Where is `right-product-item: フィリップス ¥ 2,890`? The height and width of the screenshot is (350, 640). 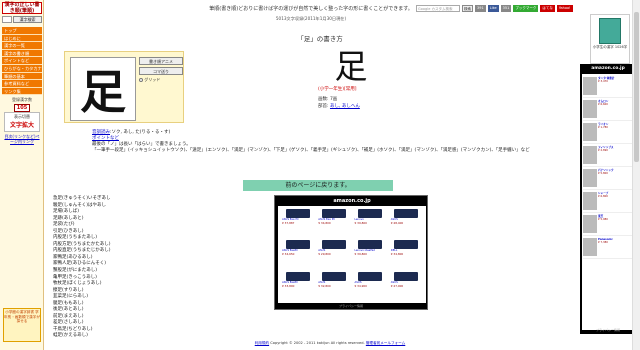
right-product-item: フィリップス ¥ 2,890 is located at coordinates (608, 155).